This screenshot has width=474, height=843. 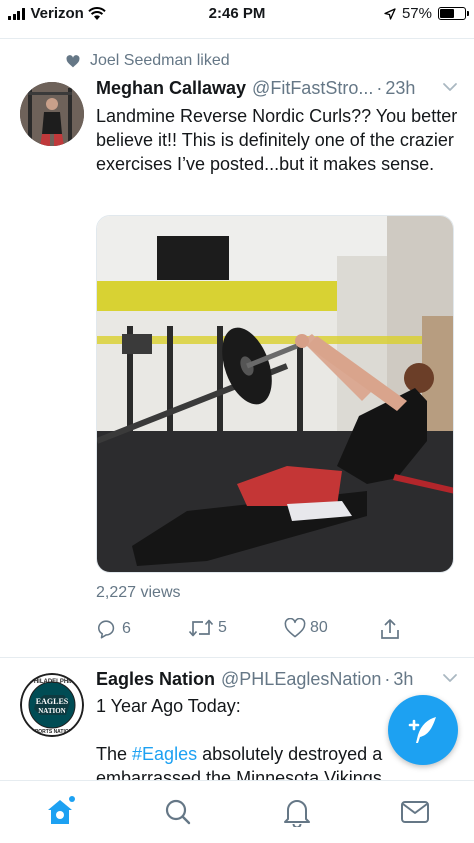 I want to click on retweet-icon, so click(x=201, y=628).